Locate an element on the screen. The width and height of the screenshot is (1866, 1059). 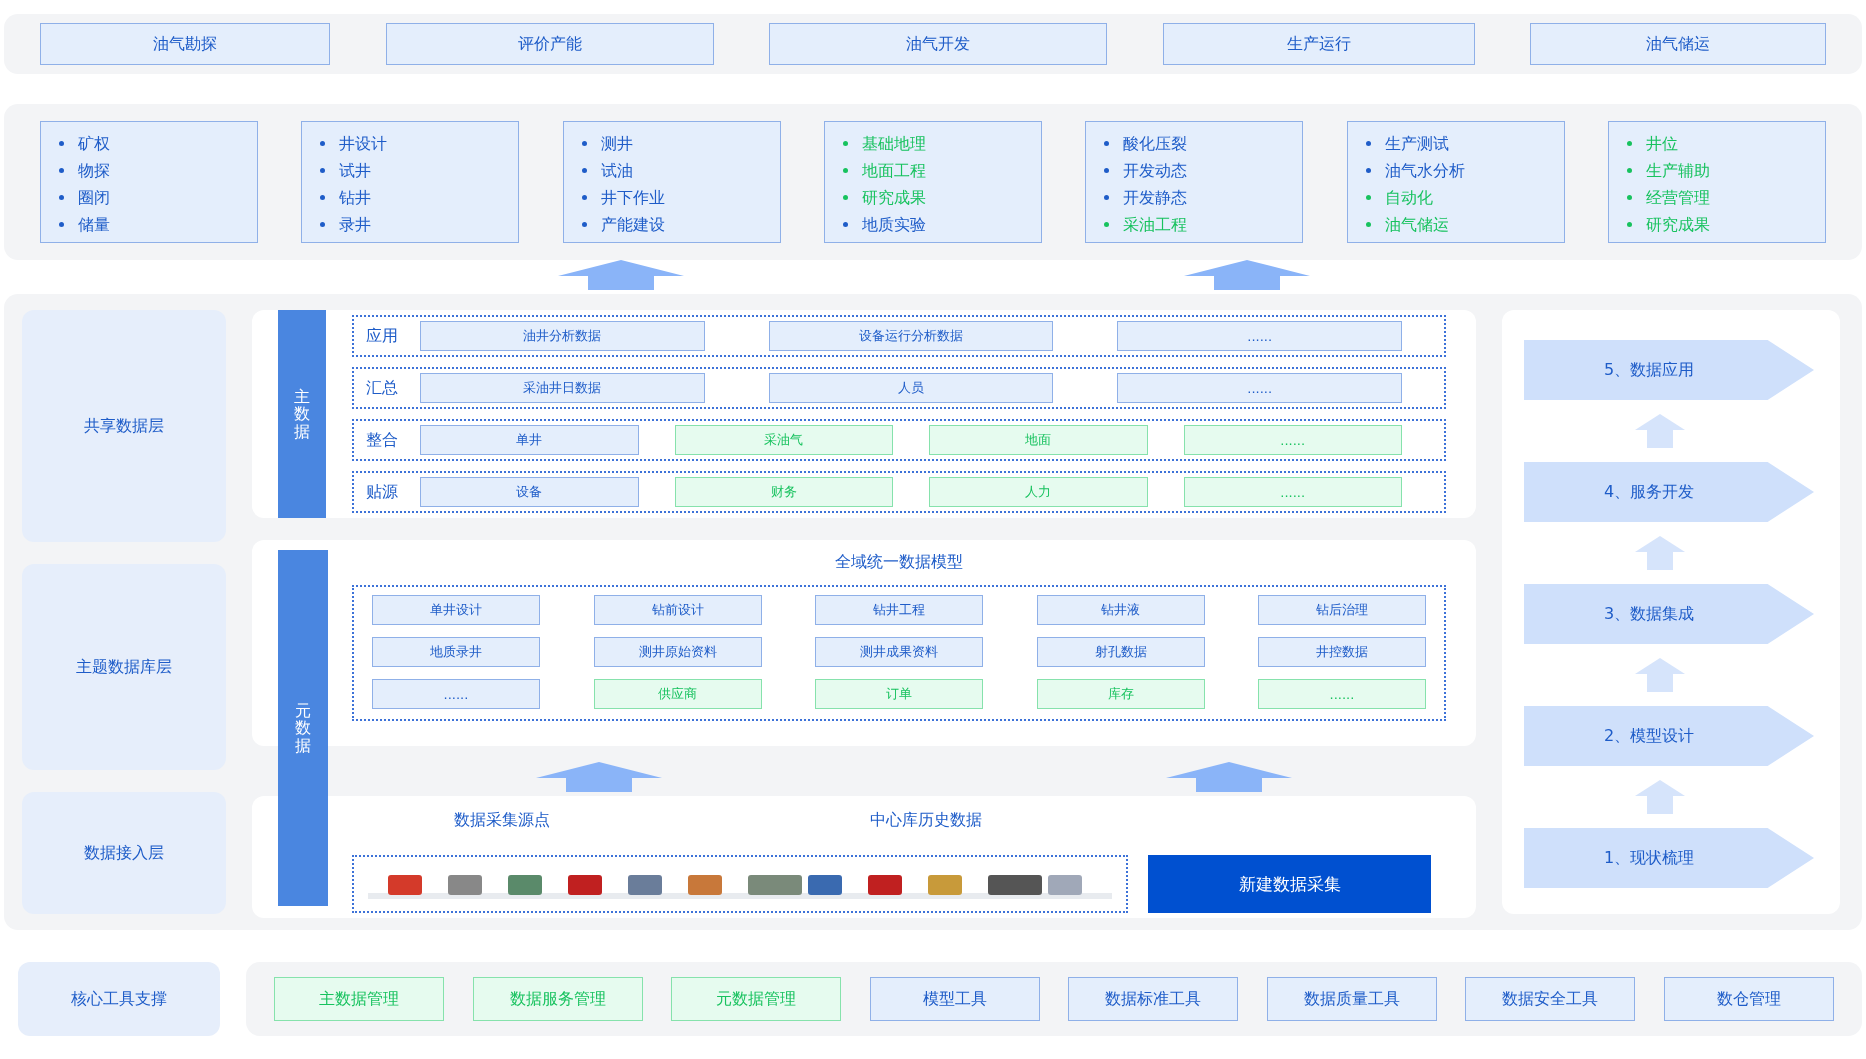
category-item: 试井 is located at coordinates (419, 170).